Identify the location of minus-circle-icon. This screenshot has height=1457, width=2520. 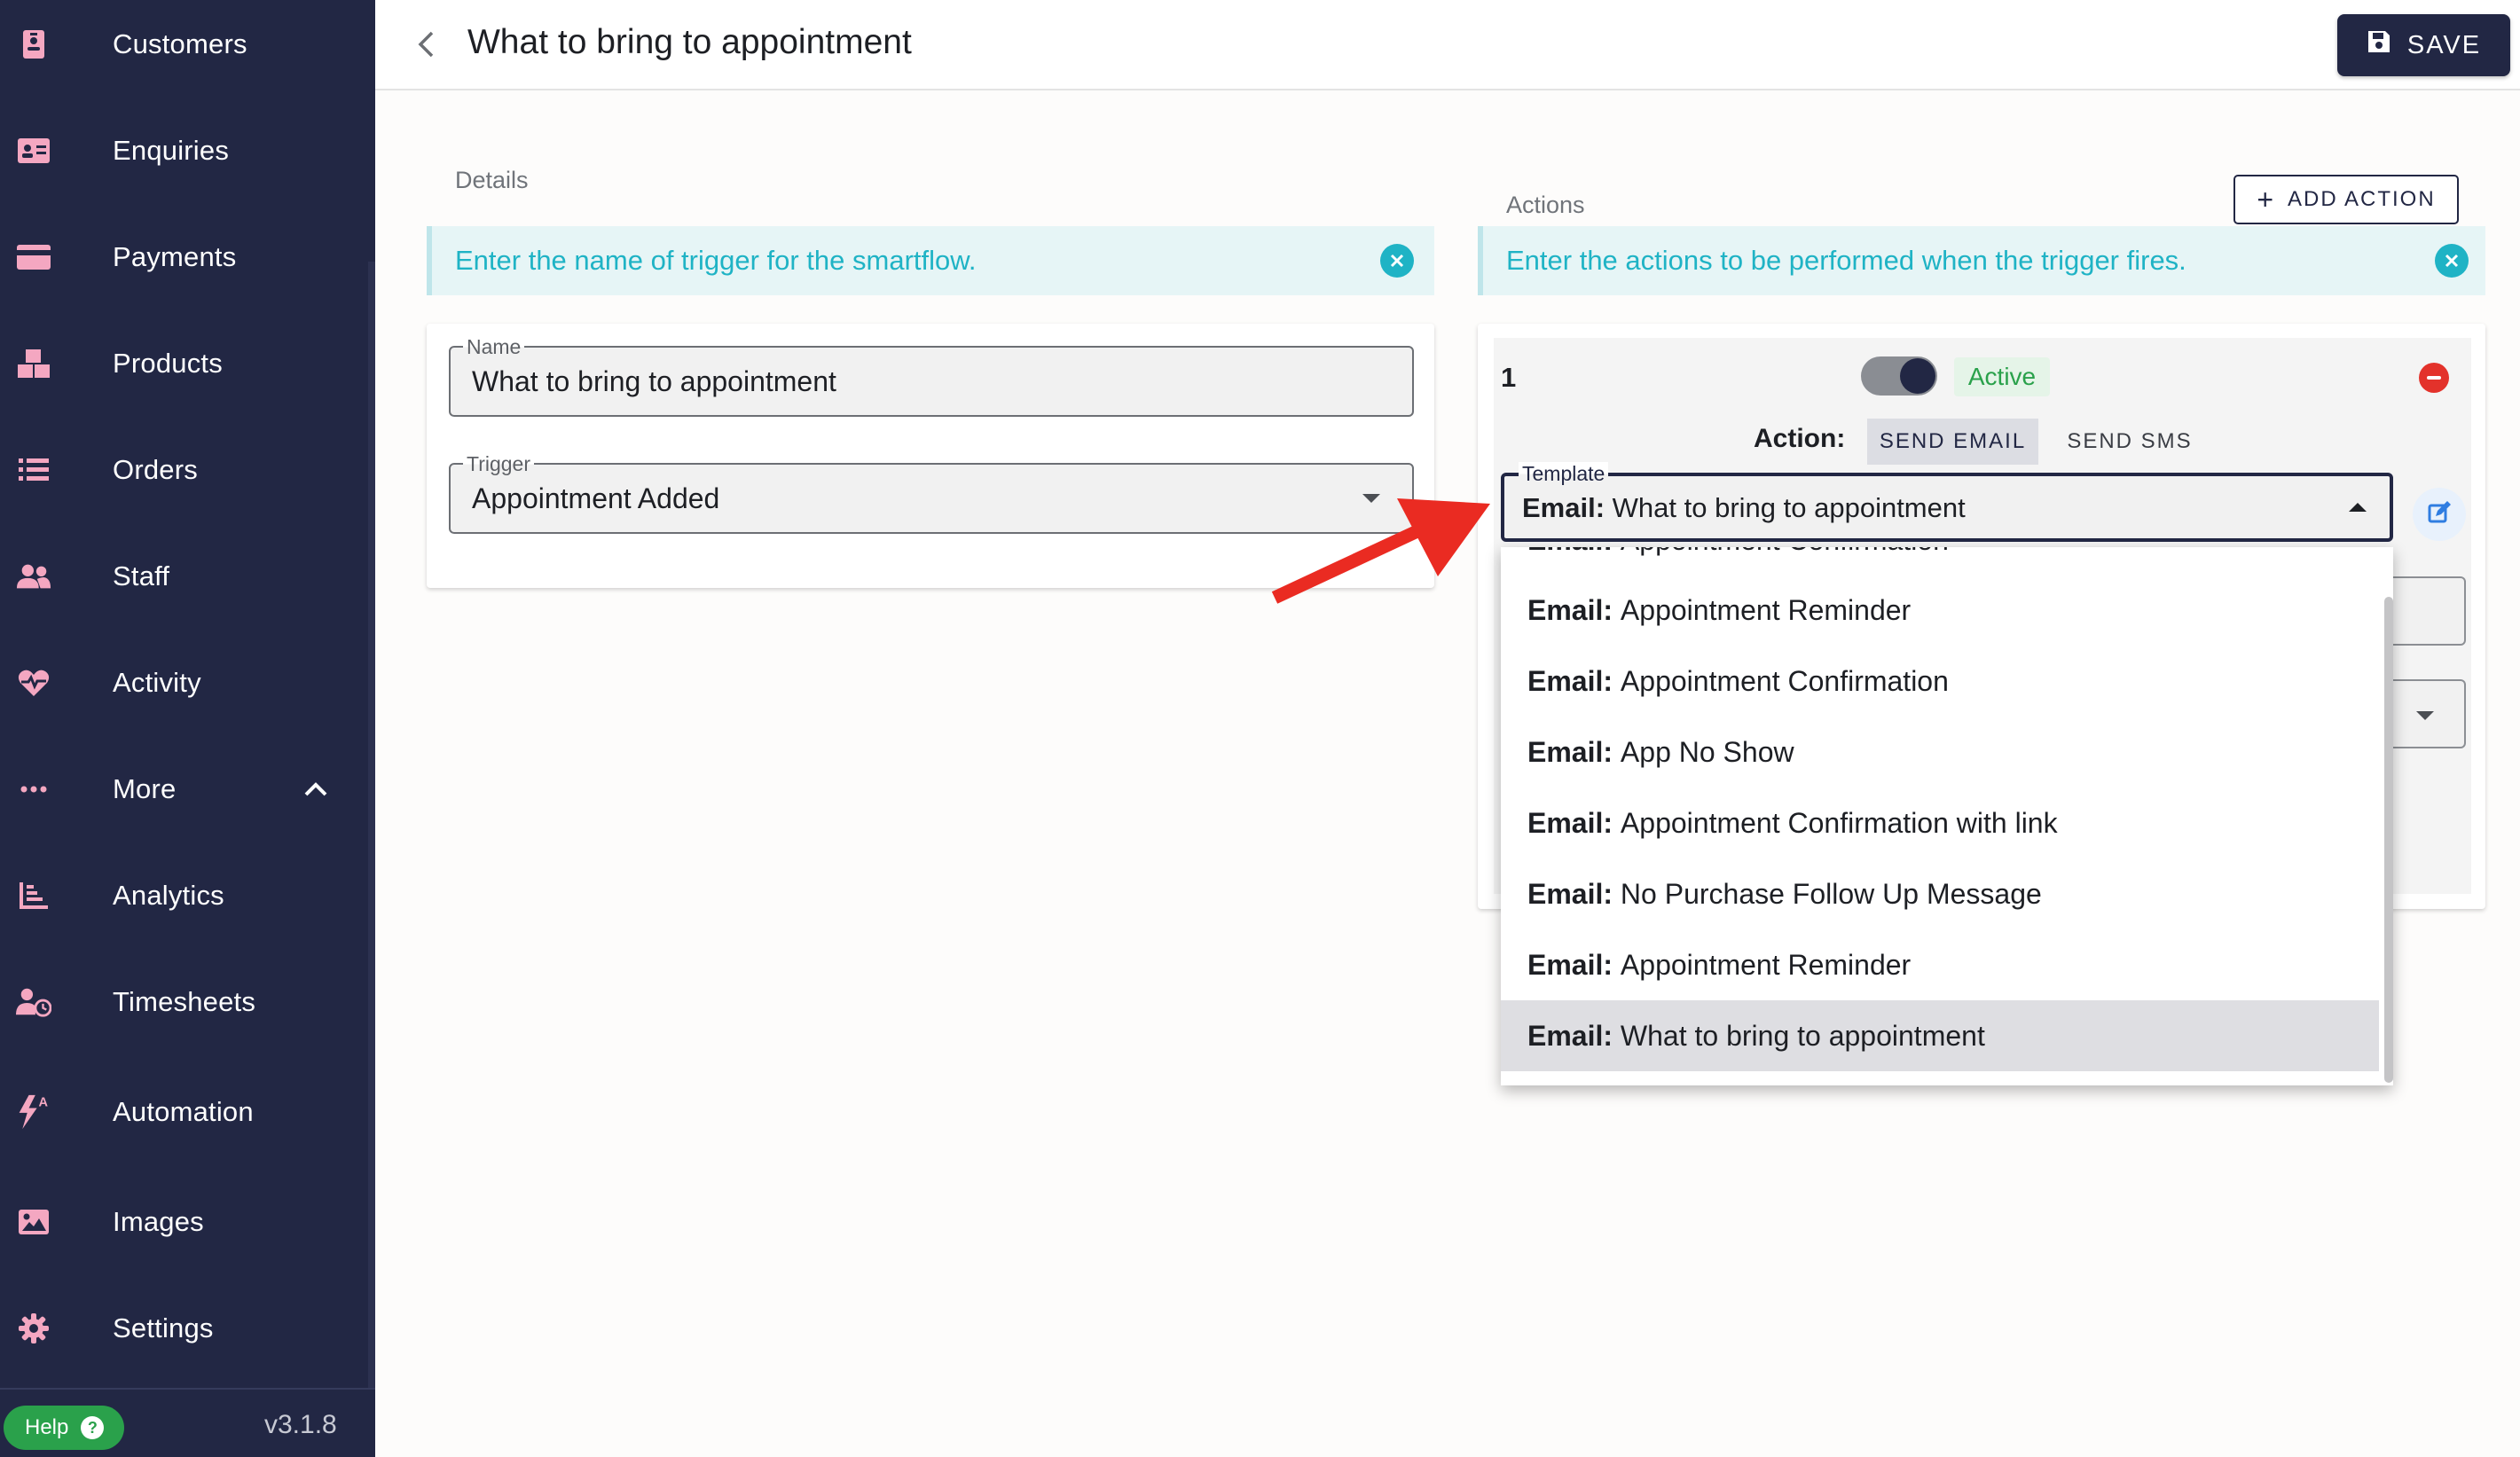
(2434, 378).